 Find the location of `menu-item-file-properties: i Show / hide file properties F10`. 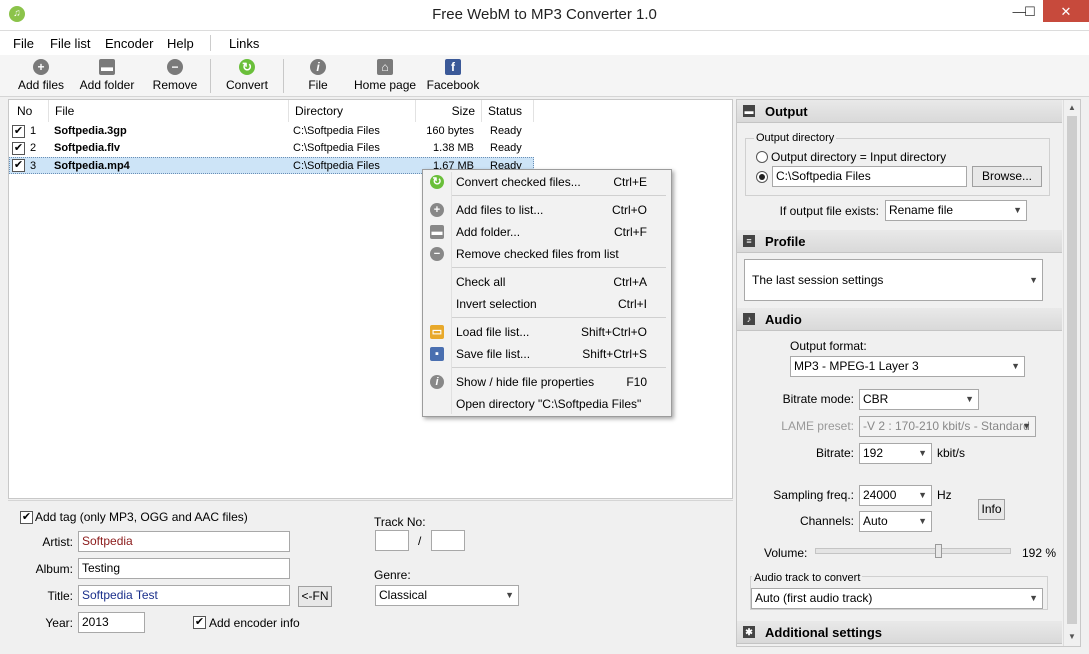

menu-item-file-properties: i Show / hide file properties F10 is located at coordinates (547, 382).